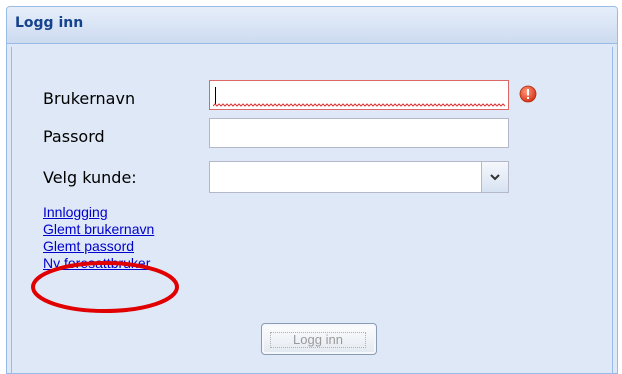 This screenshot has width=622, height=374. What do you see at coordinates (49, 23) in the screenshot?
I see `window-title: Logg inn` at bounding box center [49, 23].